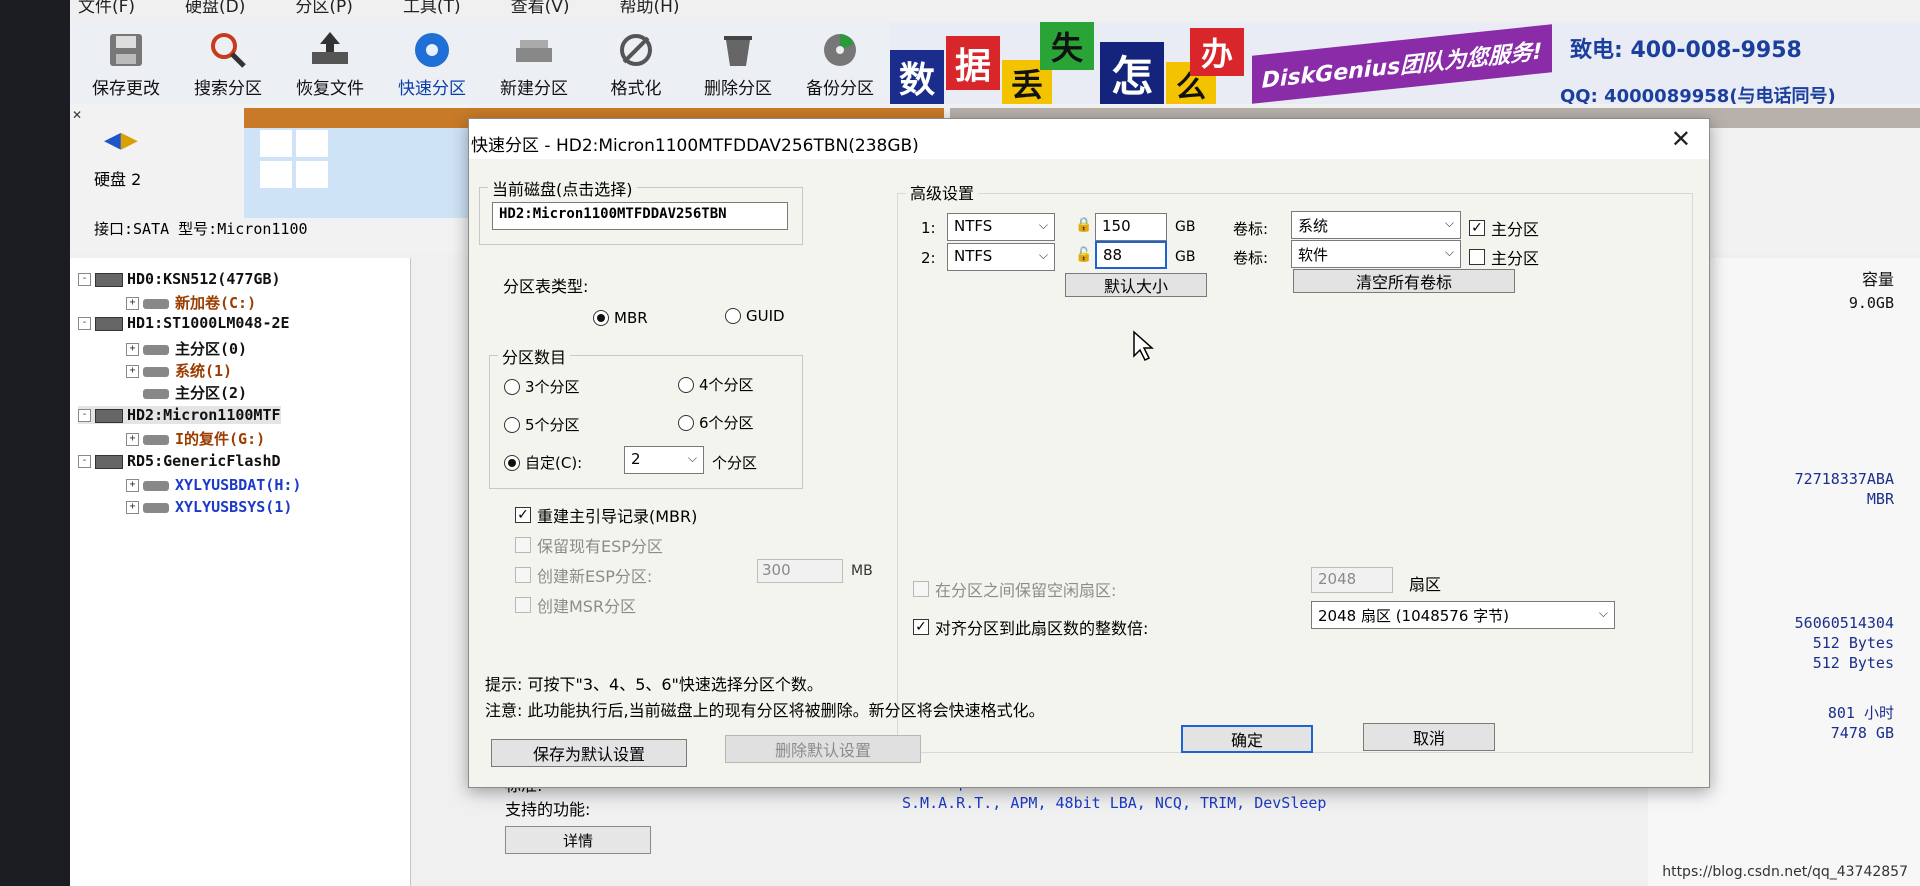  Describe the element at coordinates (1860, 713) in the screenshot. I see `power-on-hours-value: 801 小时` at that location.